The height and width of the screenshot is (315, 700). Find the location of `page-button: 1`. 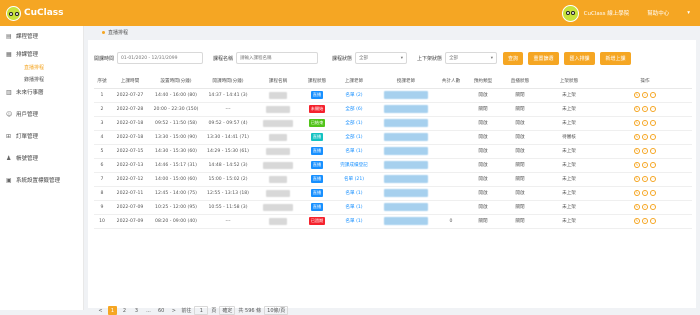

page-button: 1 is located at coordinates (112, 310).